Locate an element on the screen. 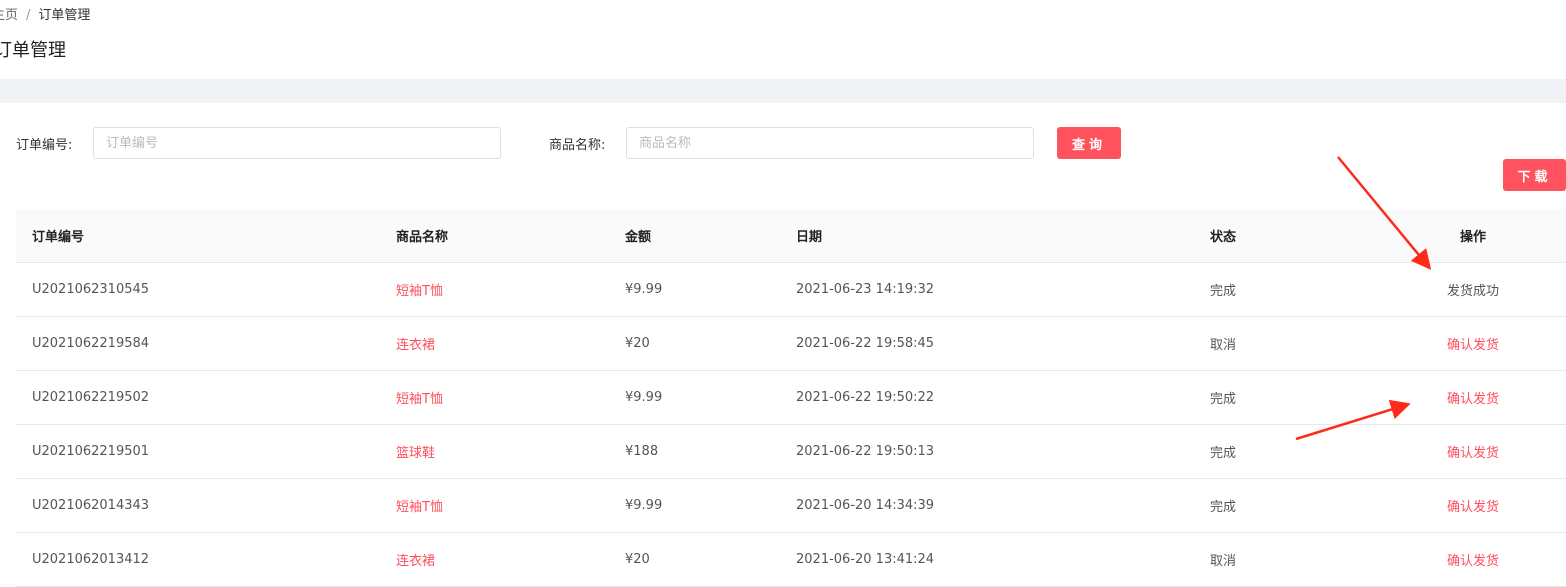 The height and width of the screenshot is (587, 1566). date-cell: 2021-06-22 19:58:45 is located at coordinates (1003, 343).